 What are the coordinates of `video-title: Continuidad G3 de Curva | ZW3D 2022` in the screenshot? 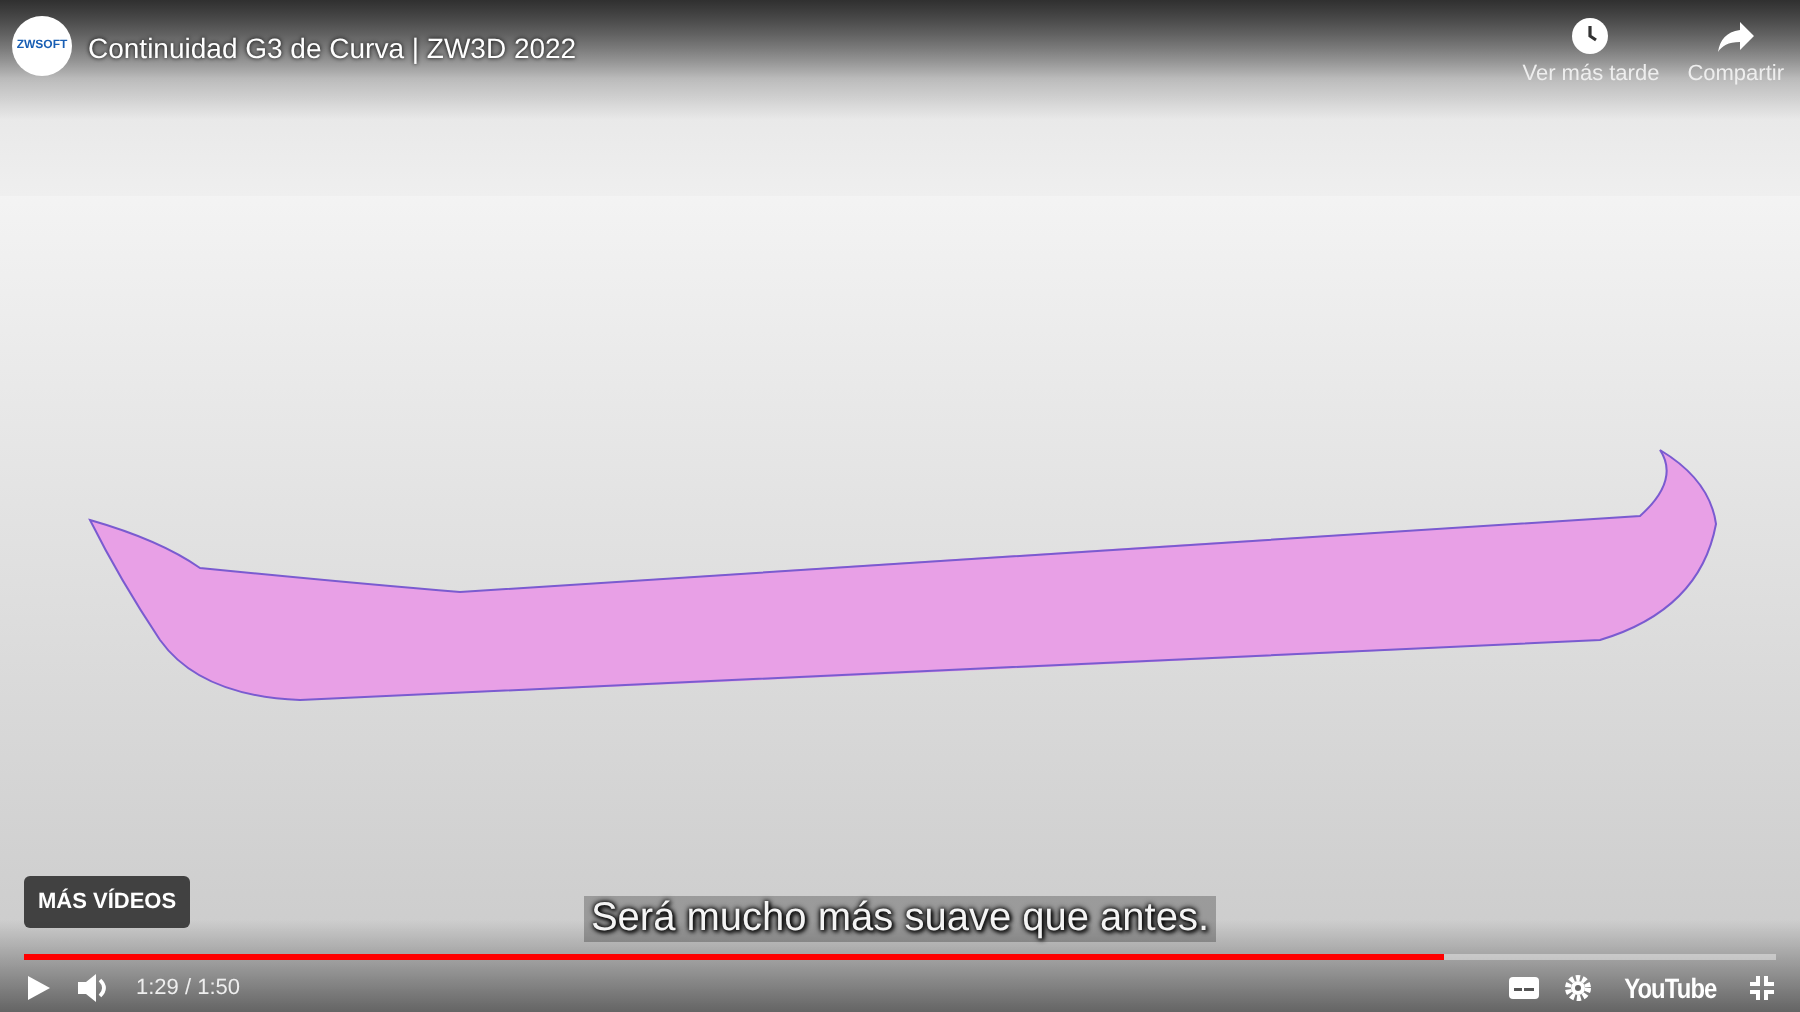 It's located at (797, 48).